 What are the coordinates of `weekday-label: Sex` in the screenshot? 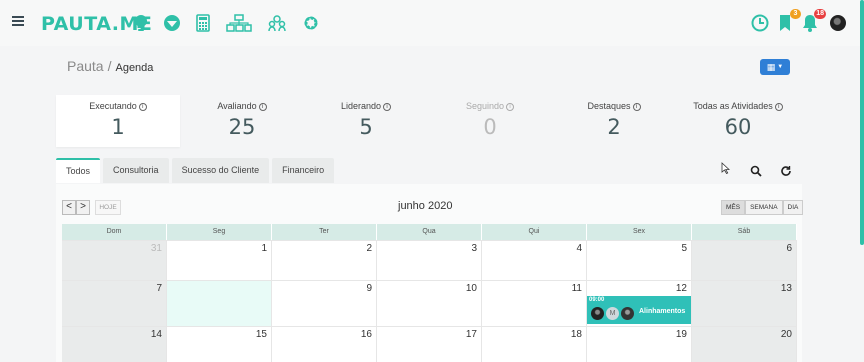 It's located at (639, 232).